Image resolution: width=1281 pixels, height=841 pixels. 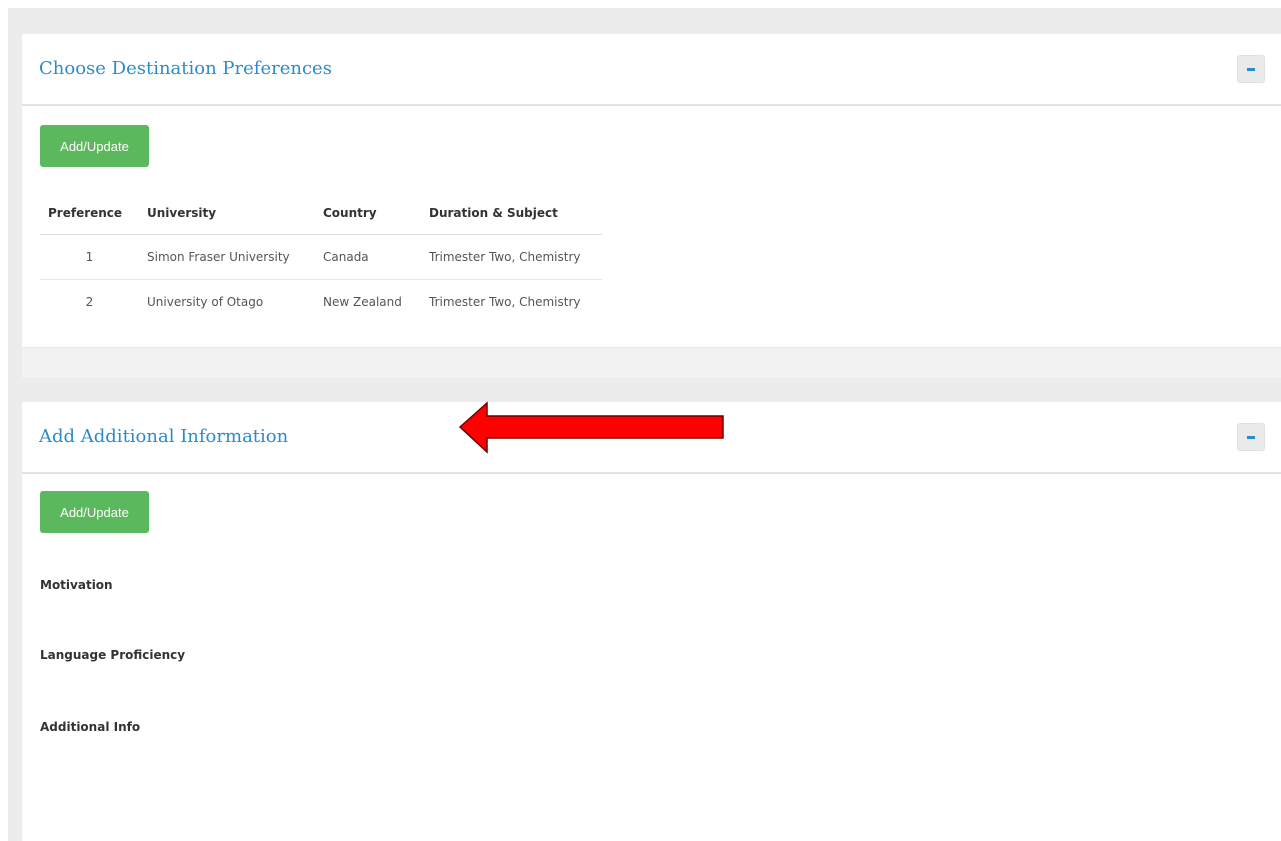 I want to click on left-arrow-icon, so click(x=591, y=427).